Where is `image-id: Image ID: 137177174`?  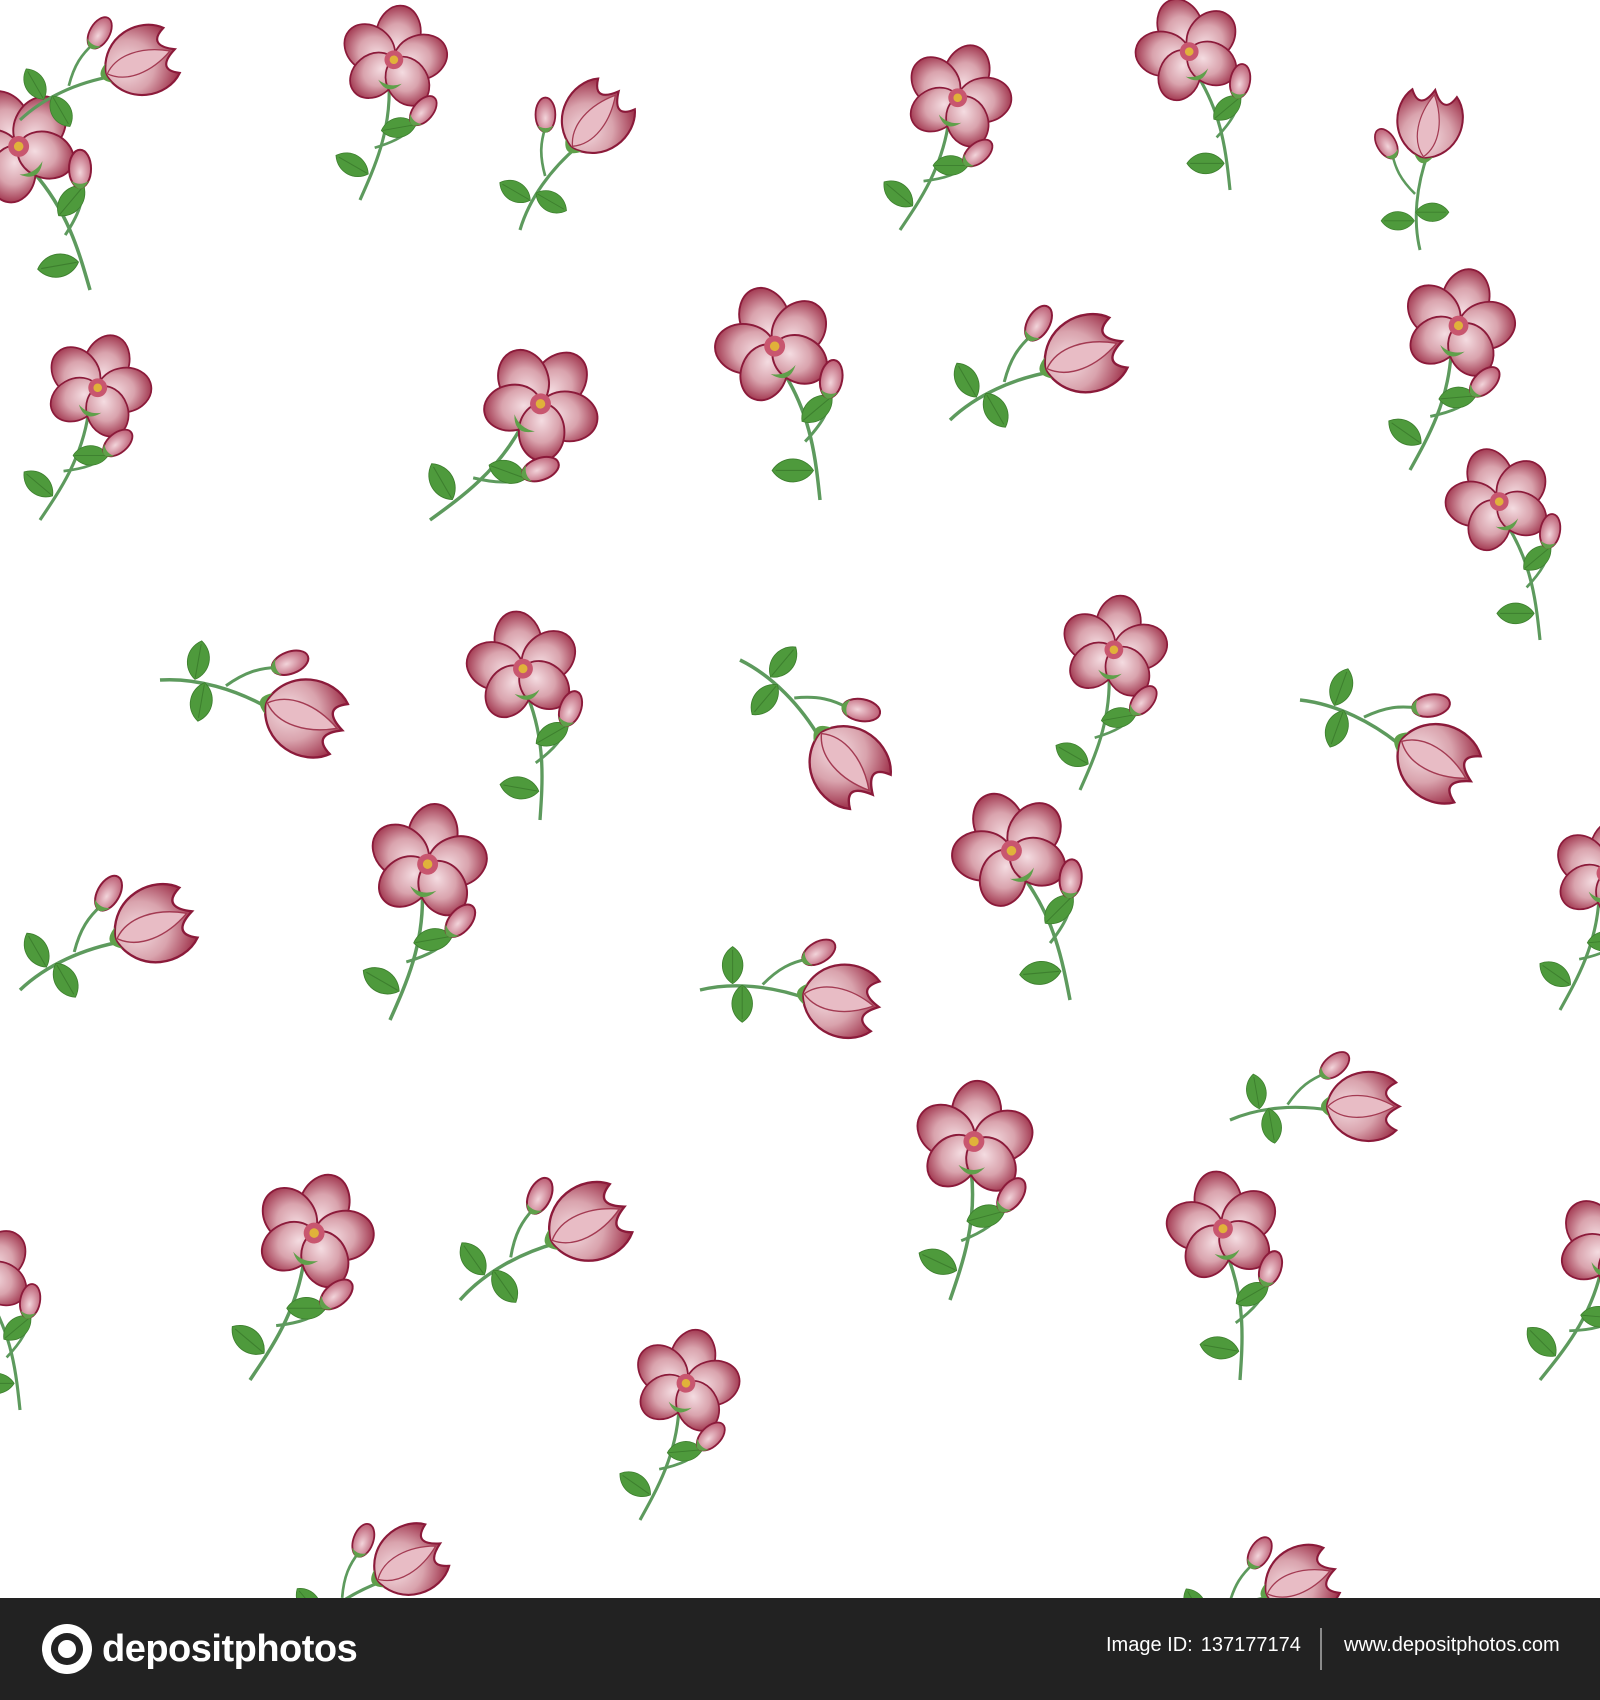
image-id: Image ID: 137177174 is located at coordinates (1203, 1645).